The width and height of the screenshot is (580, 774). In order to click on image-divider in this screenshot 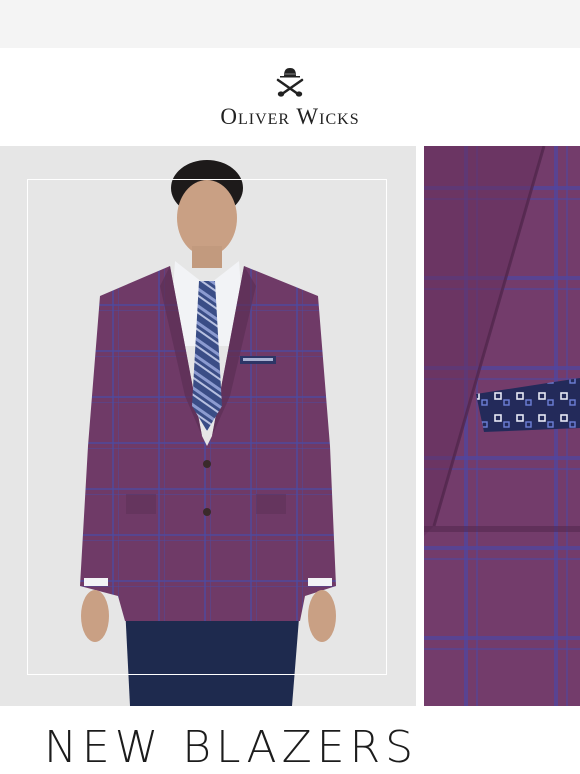, I will do `click(420, 426)`.